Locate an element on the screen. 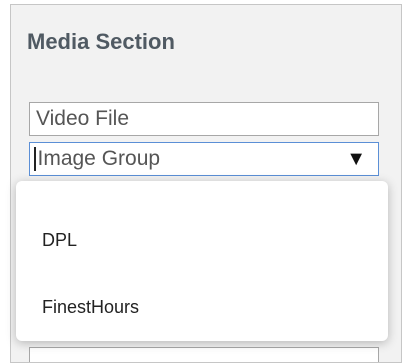 The width and height of the screenshot is (414, 363). image-group-value-wrap: Image Group is located at coordinates (97, 159).